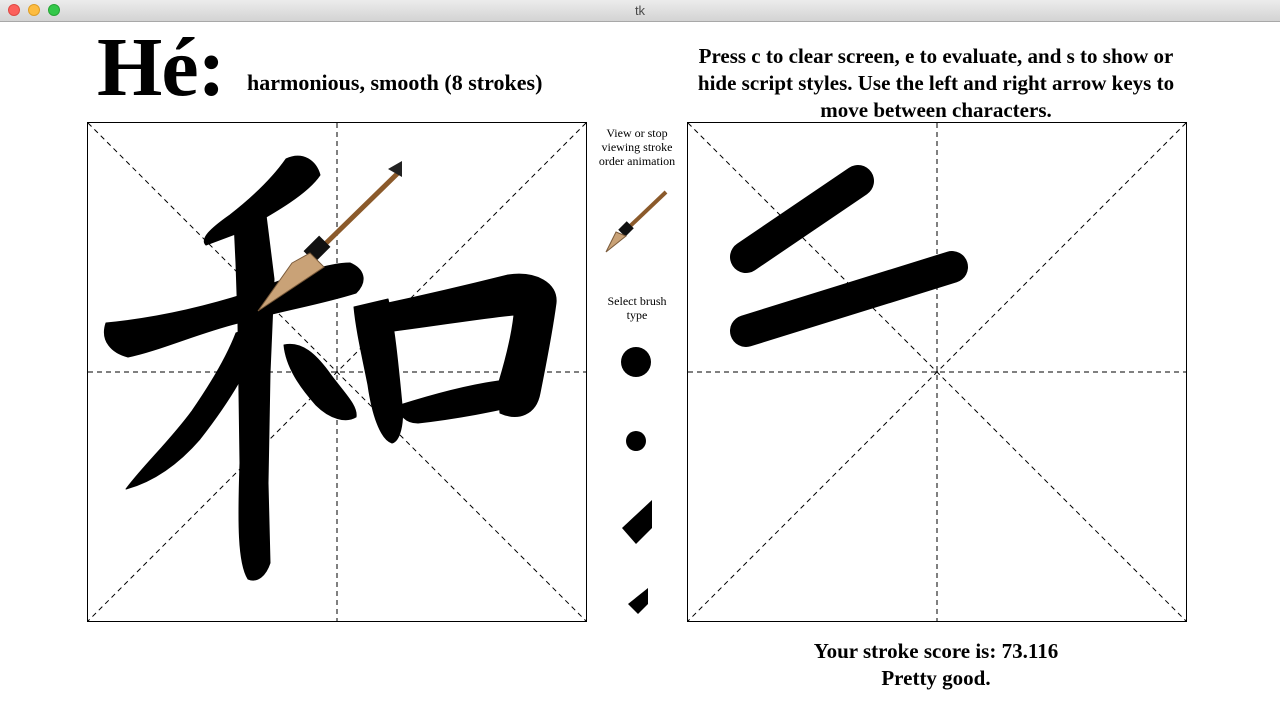 The width and height of the screenshot is (1280, 721). Describe the element at coordinates (638, 601) in the screenshot. I see `flat-small-brush-icon` at that location.